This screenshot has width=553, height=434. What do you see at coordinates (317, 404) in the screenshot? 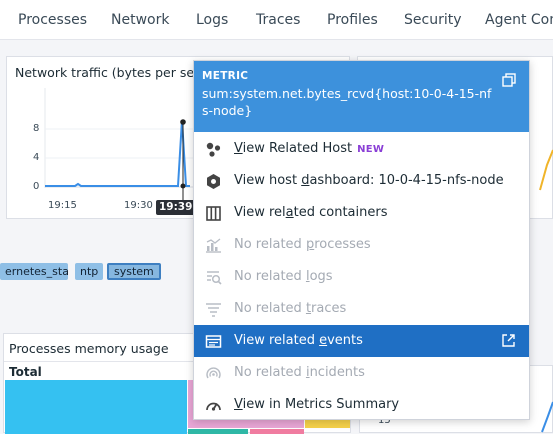
I see `menu-item-label: View in Metrics Summary` at bounding box center [317, 404].